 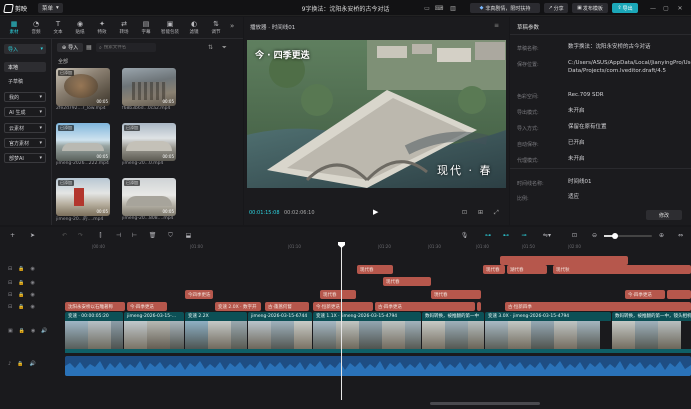 What do you see at coordinates (664, 215) in the screenshot?
I see `edit-button: 修改` at bounding box center [664, 215].